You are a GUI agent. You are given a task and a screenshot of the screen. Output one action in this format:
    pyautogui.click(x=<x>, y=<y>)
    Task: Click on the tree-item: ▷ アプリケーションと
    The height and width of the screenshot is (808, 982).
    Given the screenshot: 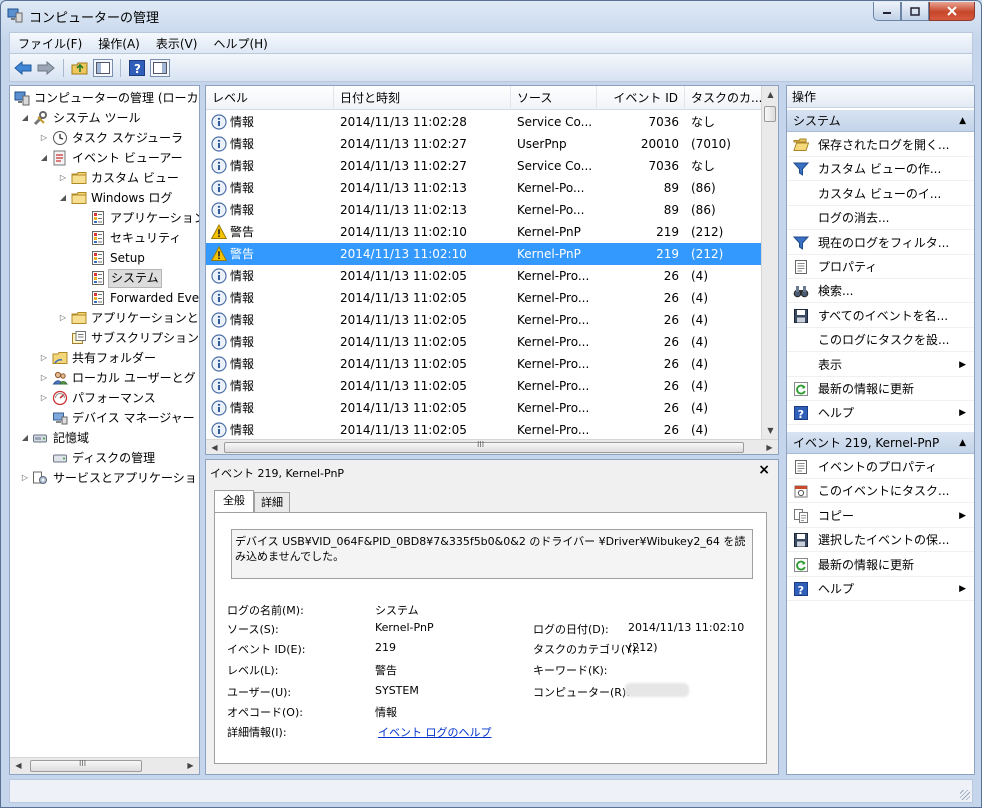 What is the action you would take?
    pyautogui.click(x=104, y=318)
    